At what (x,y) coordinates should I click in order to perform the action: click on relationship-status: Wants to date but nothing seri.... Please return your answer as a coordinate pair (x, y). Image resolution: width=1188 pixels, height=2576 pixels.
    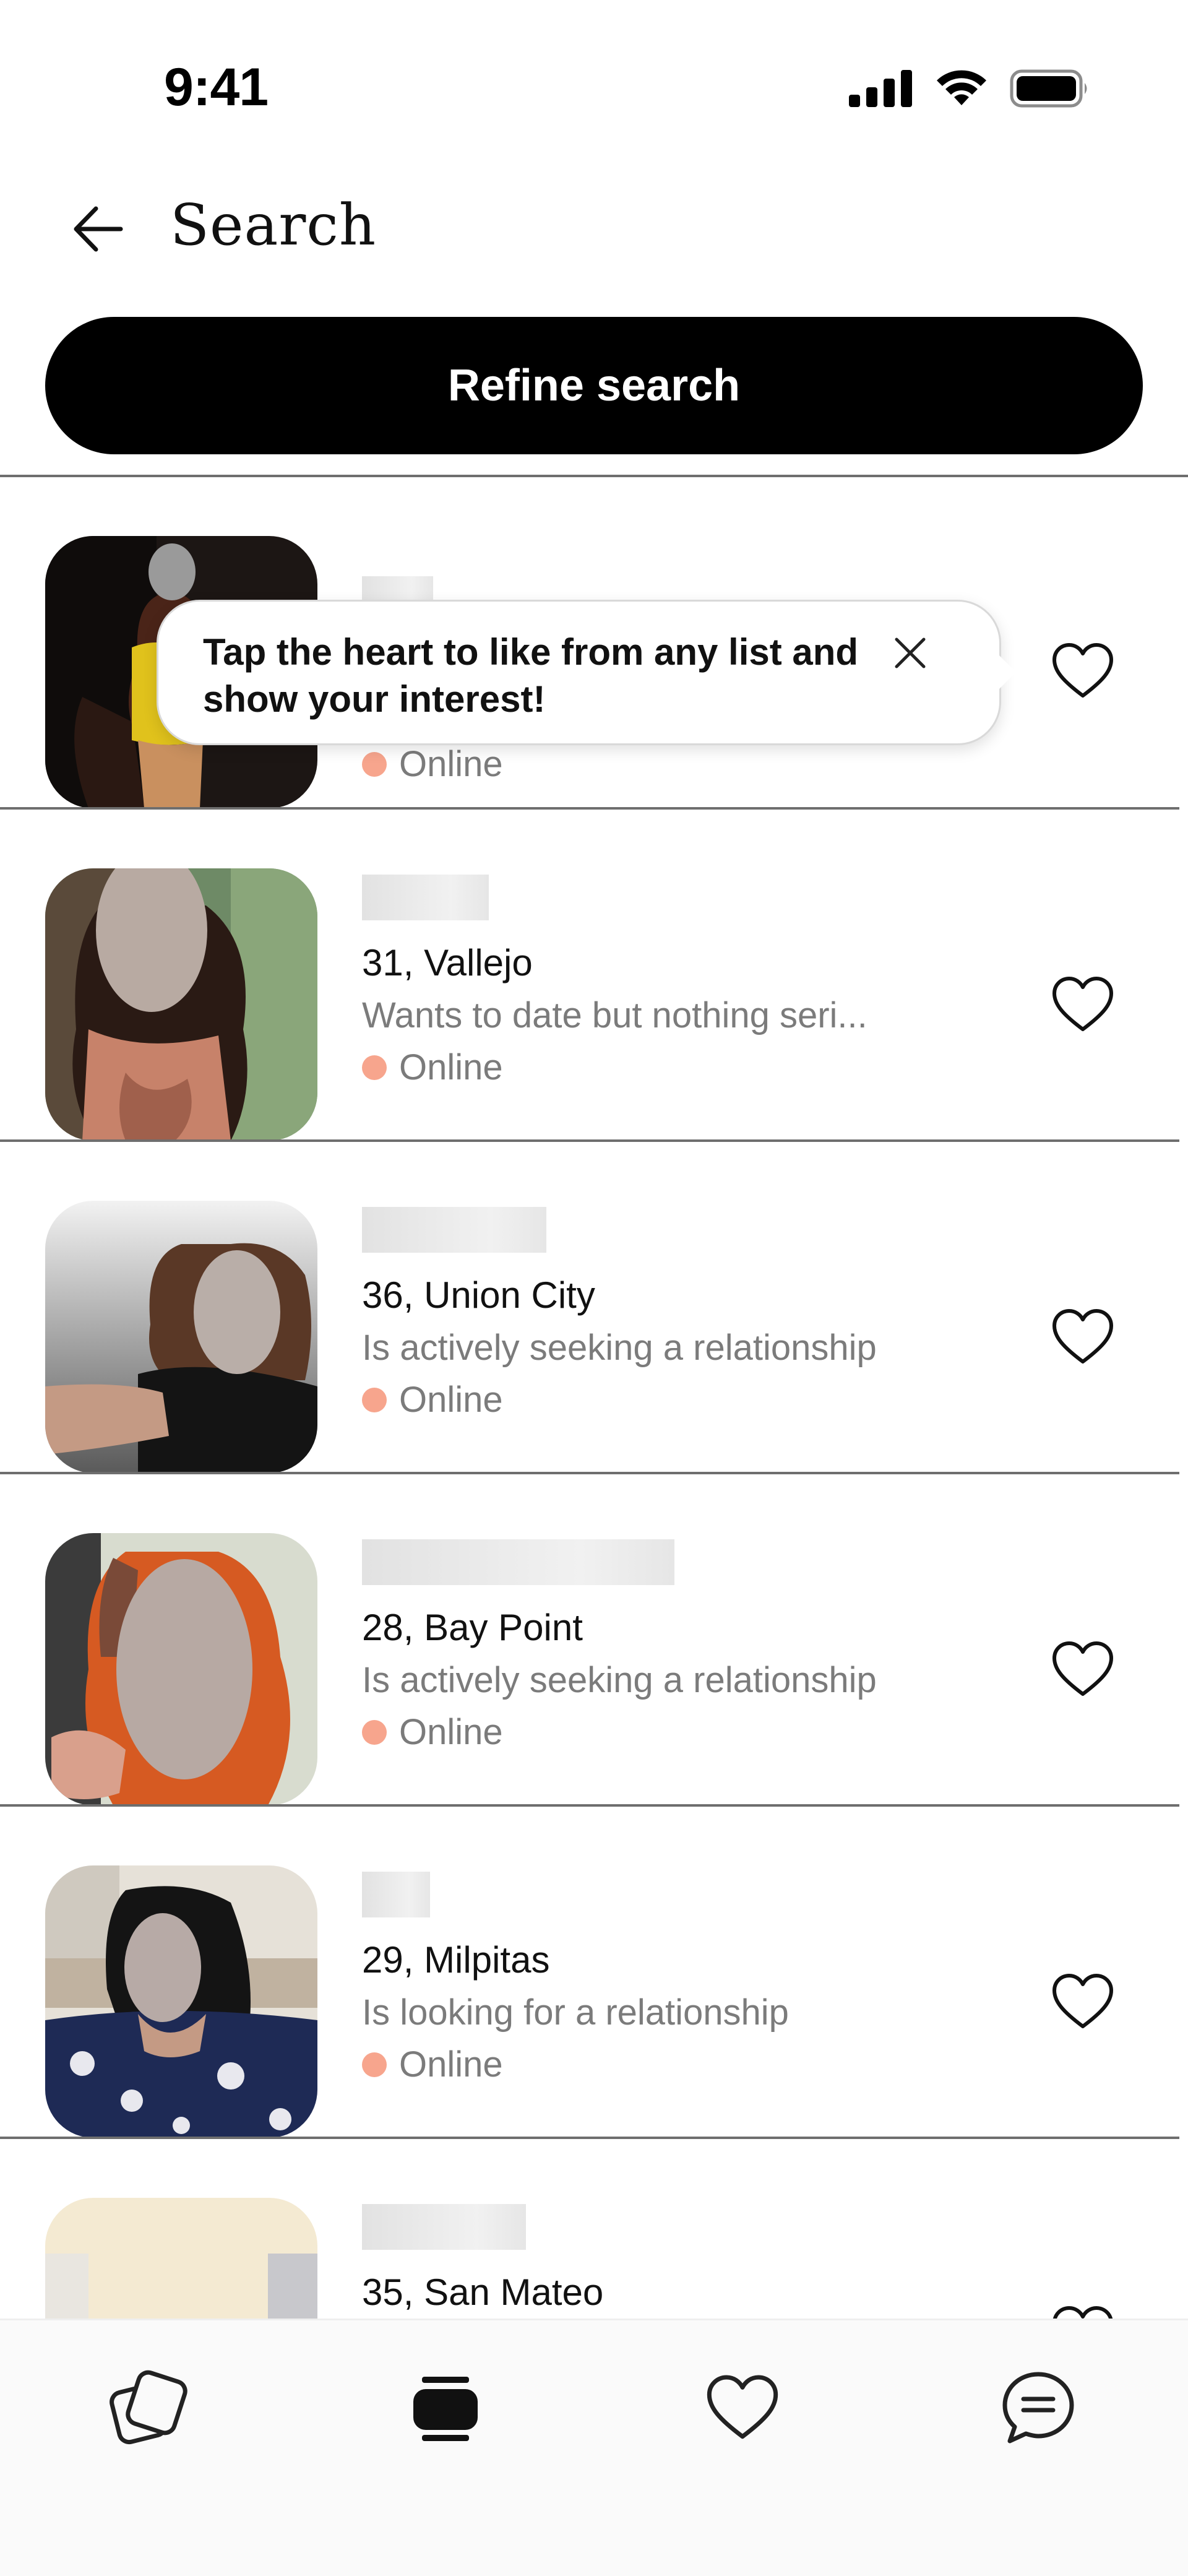
    Looking at the image, I should click on (614, 1015).